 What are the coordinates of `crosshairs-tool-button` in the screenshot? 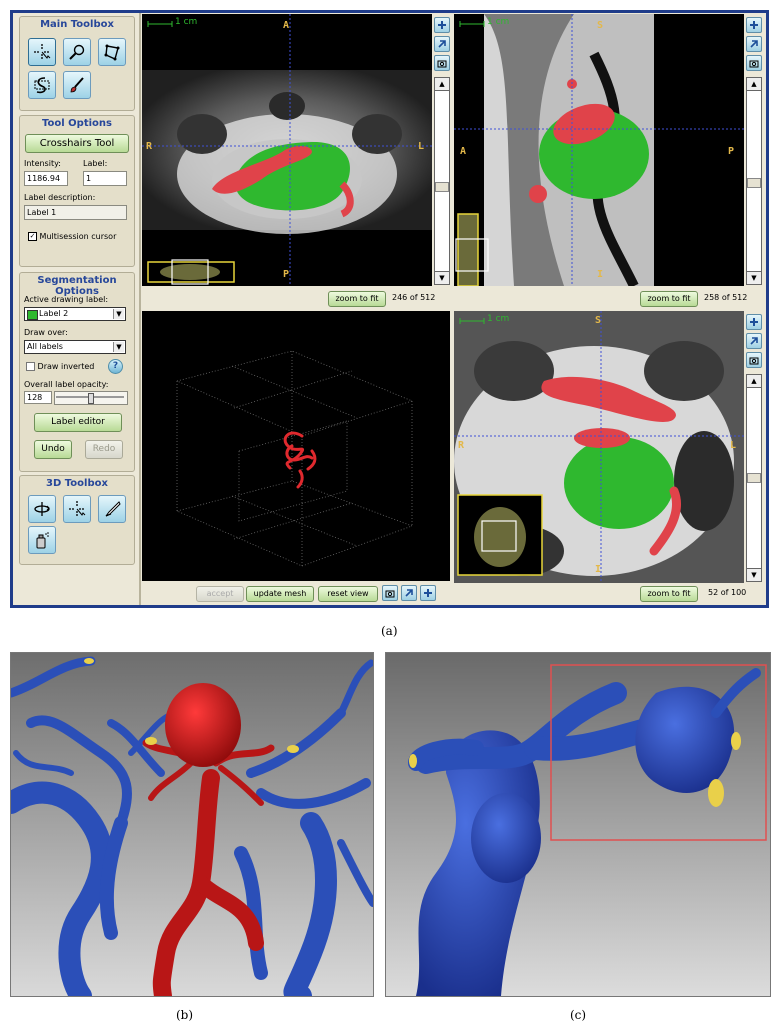 It's located at (42, 52).